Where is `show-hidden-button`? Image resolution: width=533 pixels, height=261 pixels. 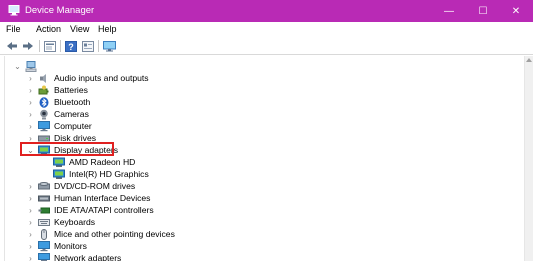 show-hidden-button is located at coordinates (88, 46).